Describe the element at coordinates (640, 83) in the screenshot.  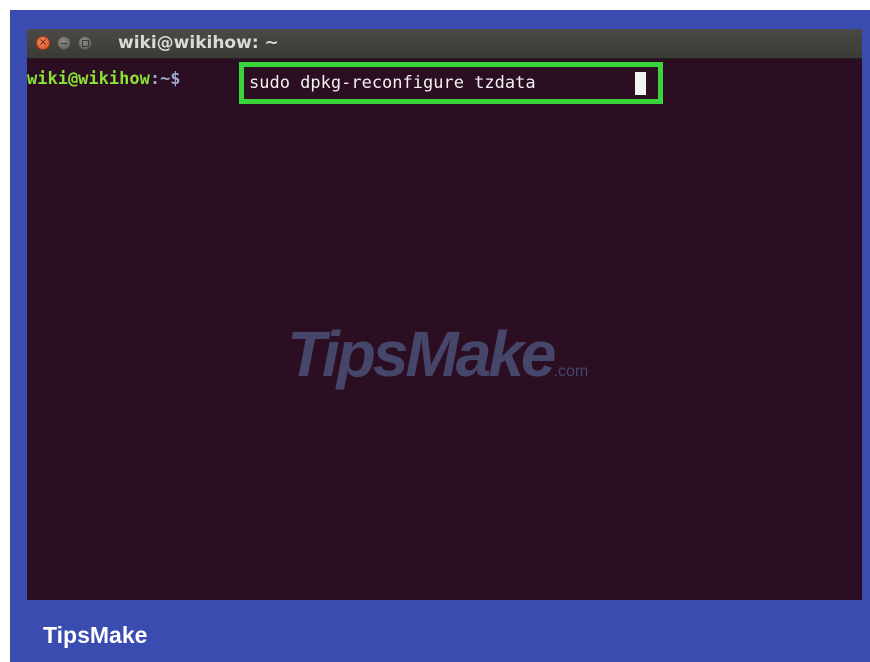
I see `terminal-cursor` at that location.